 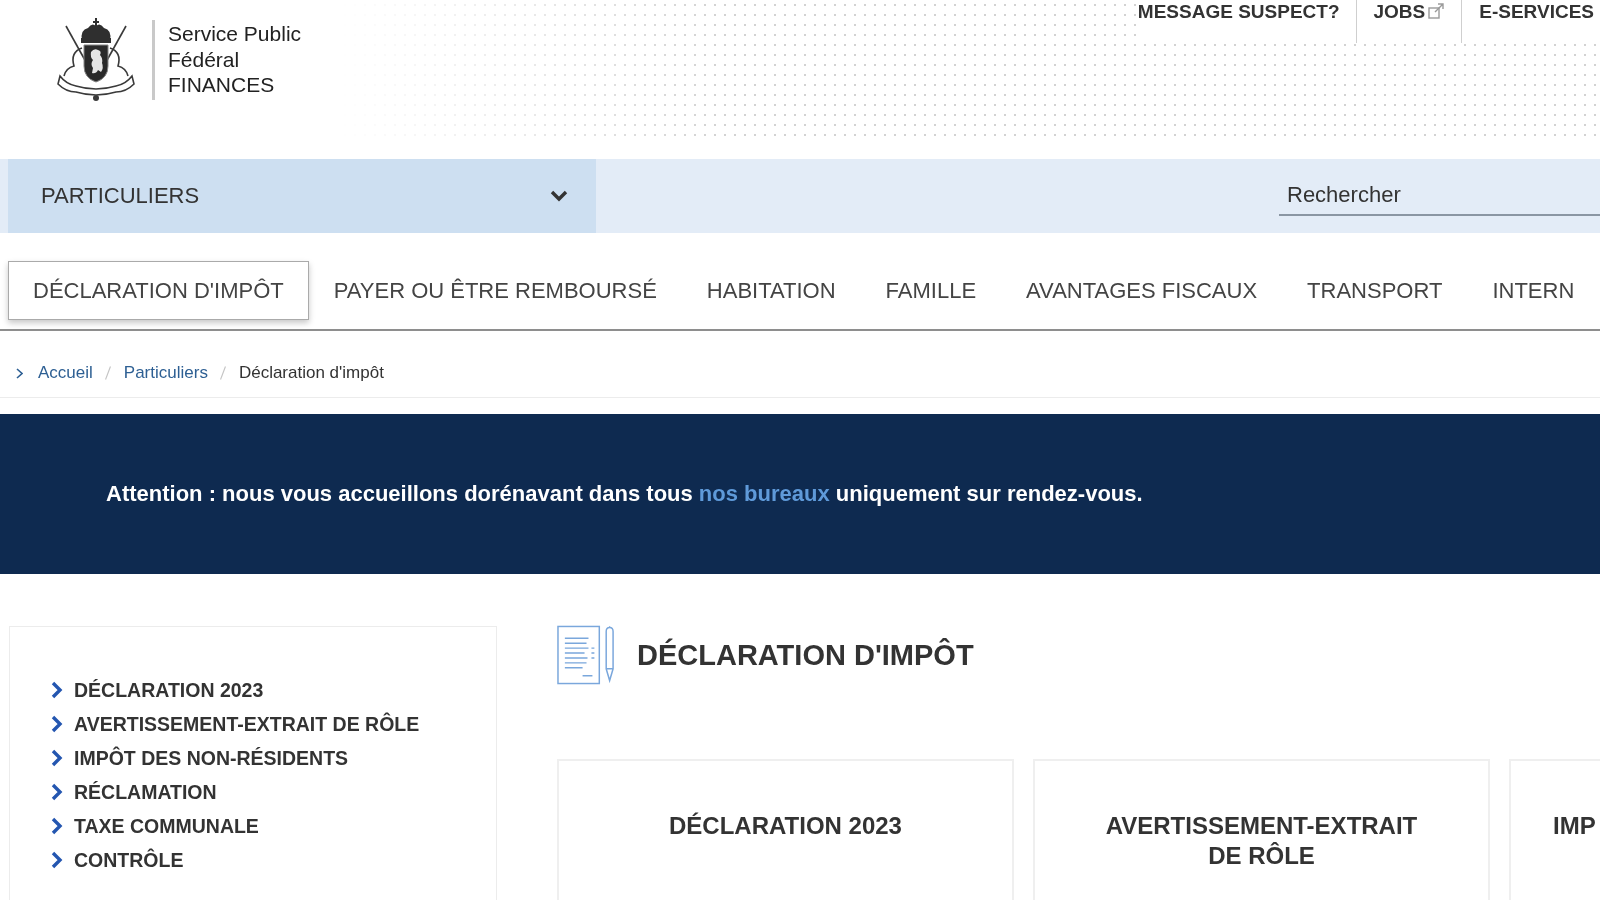 What do you see at coordinates (273, 826) in the screenshot?
I see `sidebar-link: TAXE COMMUNALE` at bounding box center [273, 826].